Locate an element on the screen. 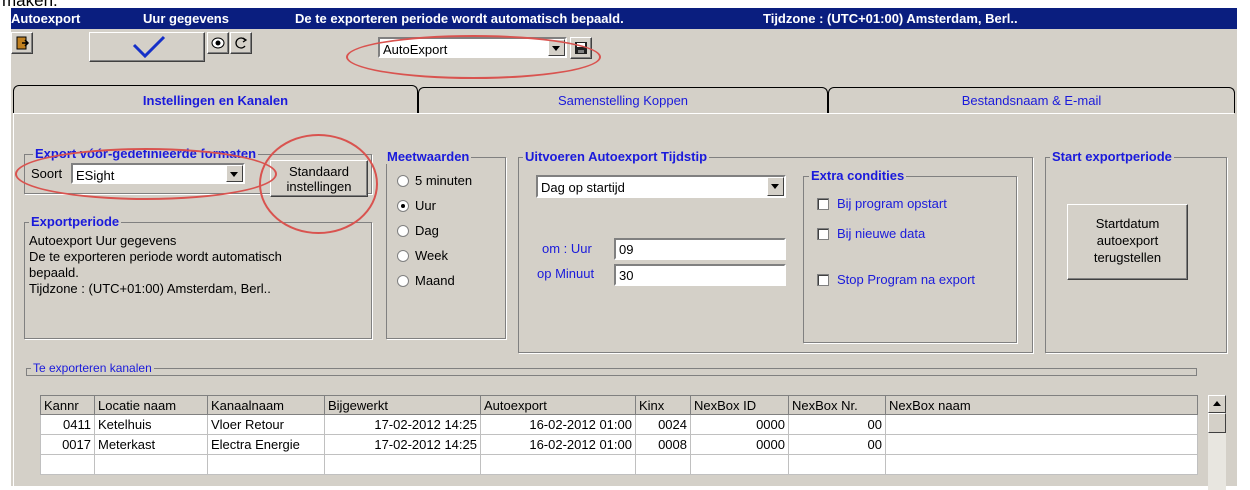 The width and height of the screenshot is (1250, 490). floppy-disk-icon is located at coordinates (581, 48).